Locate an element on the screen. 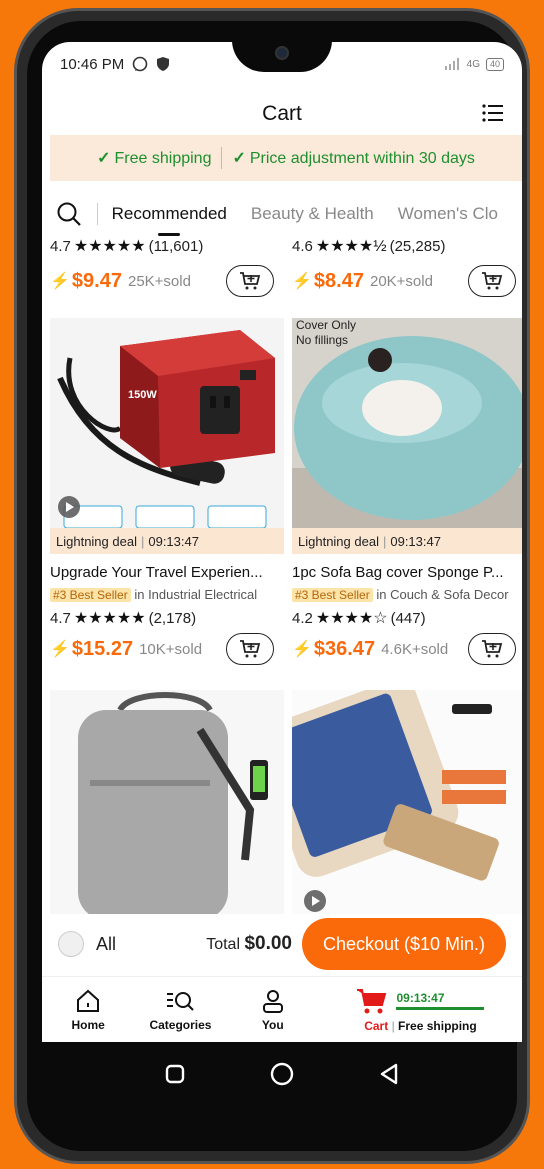 The image size is (544, 1169). product-price: $15.27 is located at coordinates (102, 648).